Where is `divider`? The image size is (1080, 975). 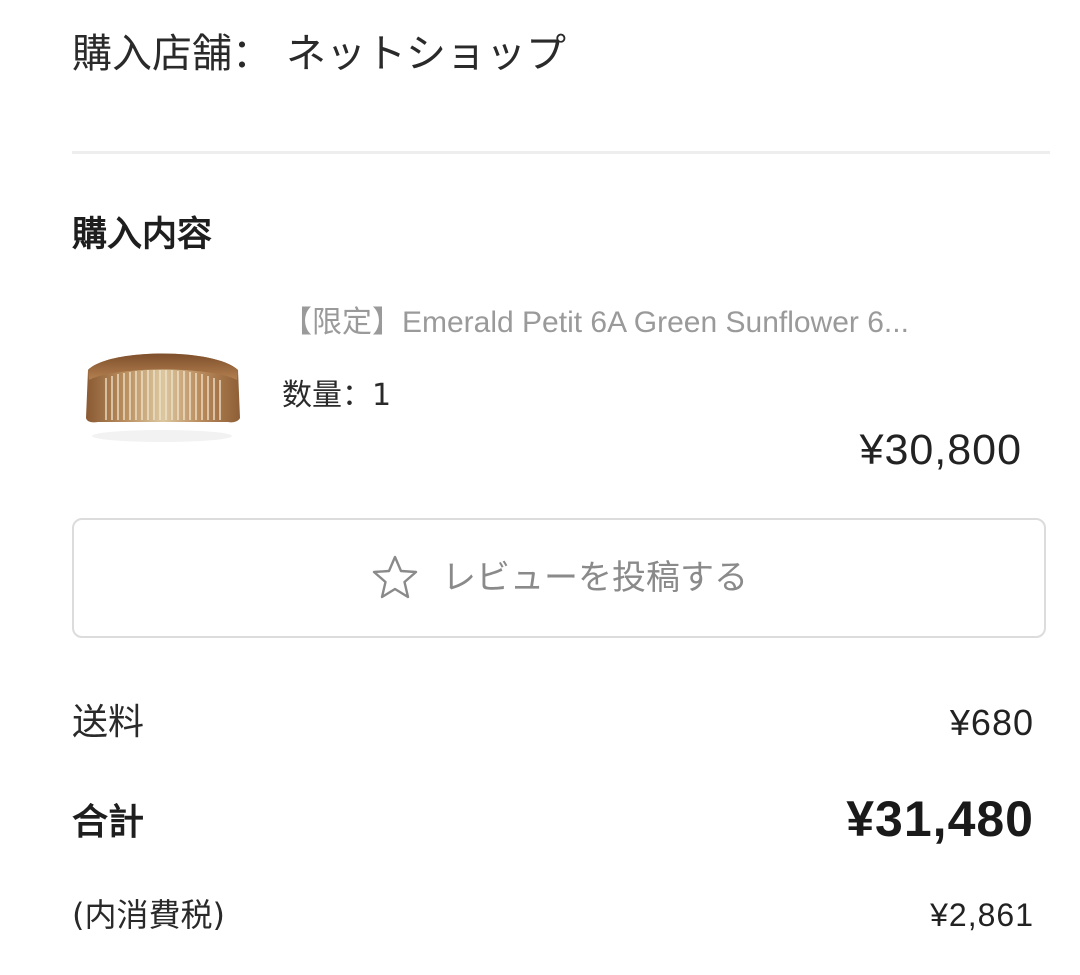
divider is located at coordinates (561, 152).